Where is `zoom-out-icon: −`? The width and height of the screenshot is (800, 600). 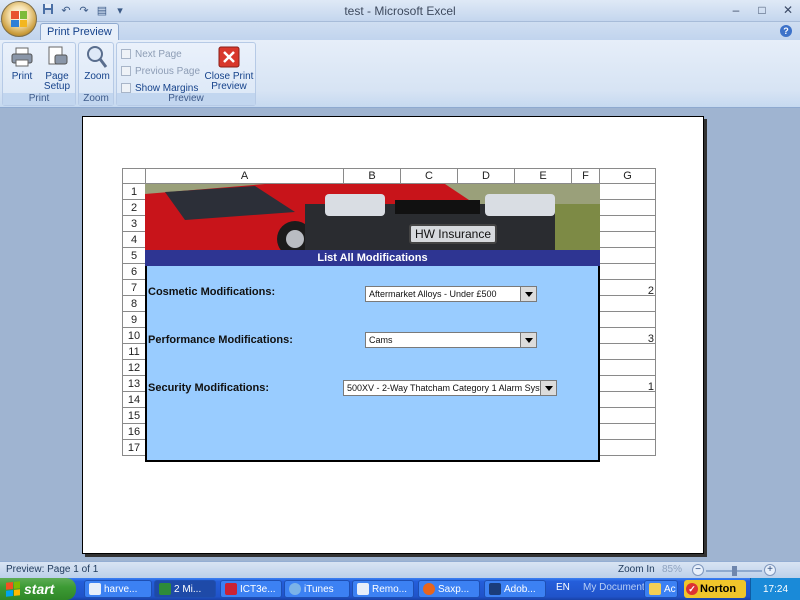 zoom-out-icon: − is located at coordinates (698, 570).